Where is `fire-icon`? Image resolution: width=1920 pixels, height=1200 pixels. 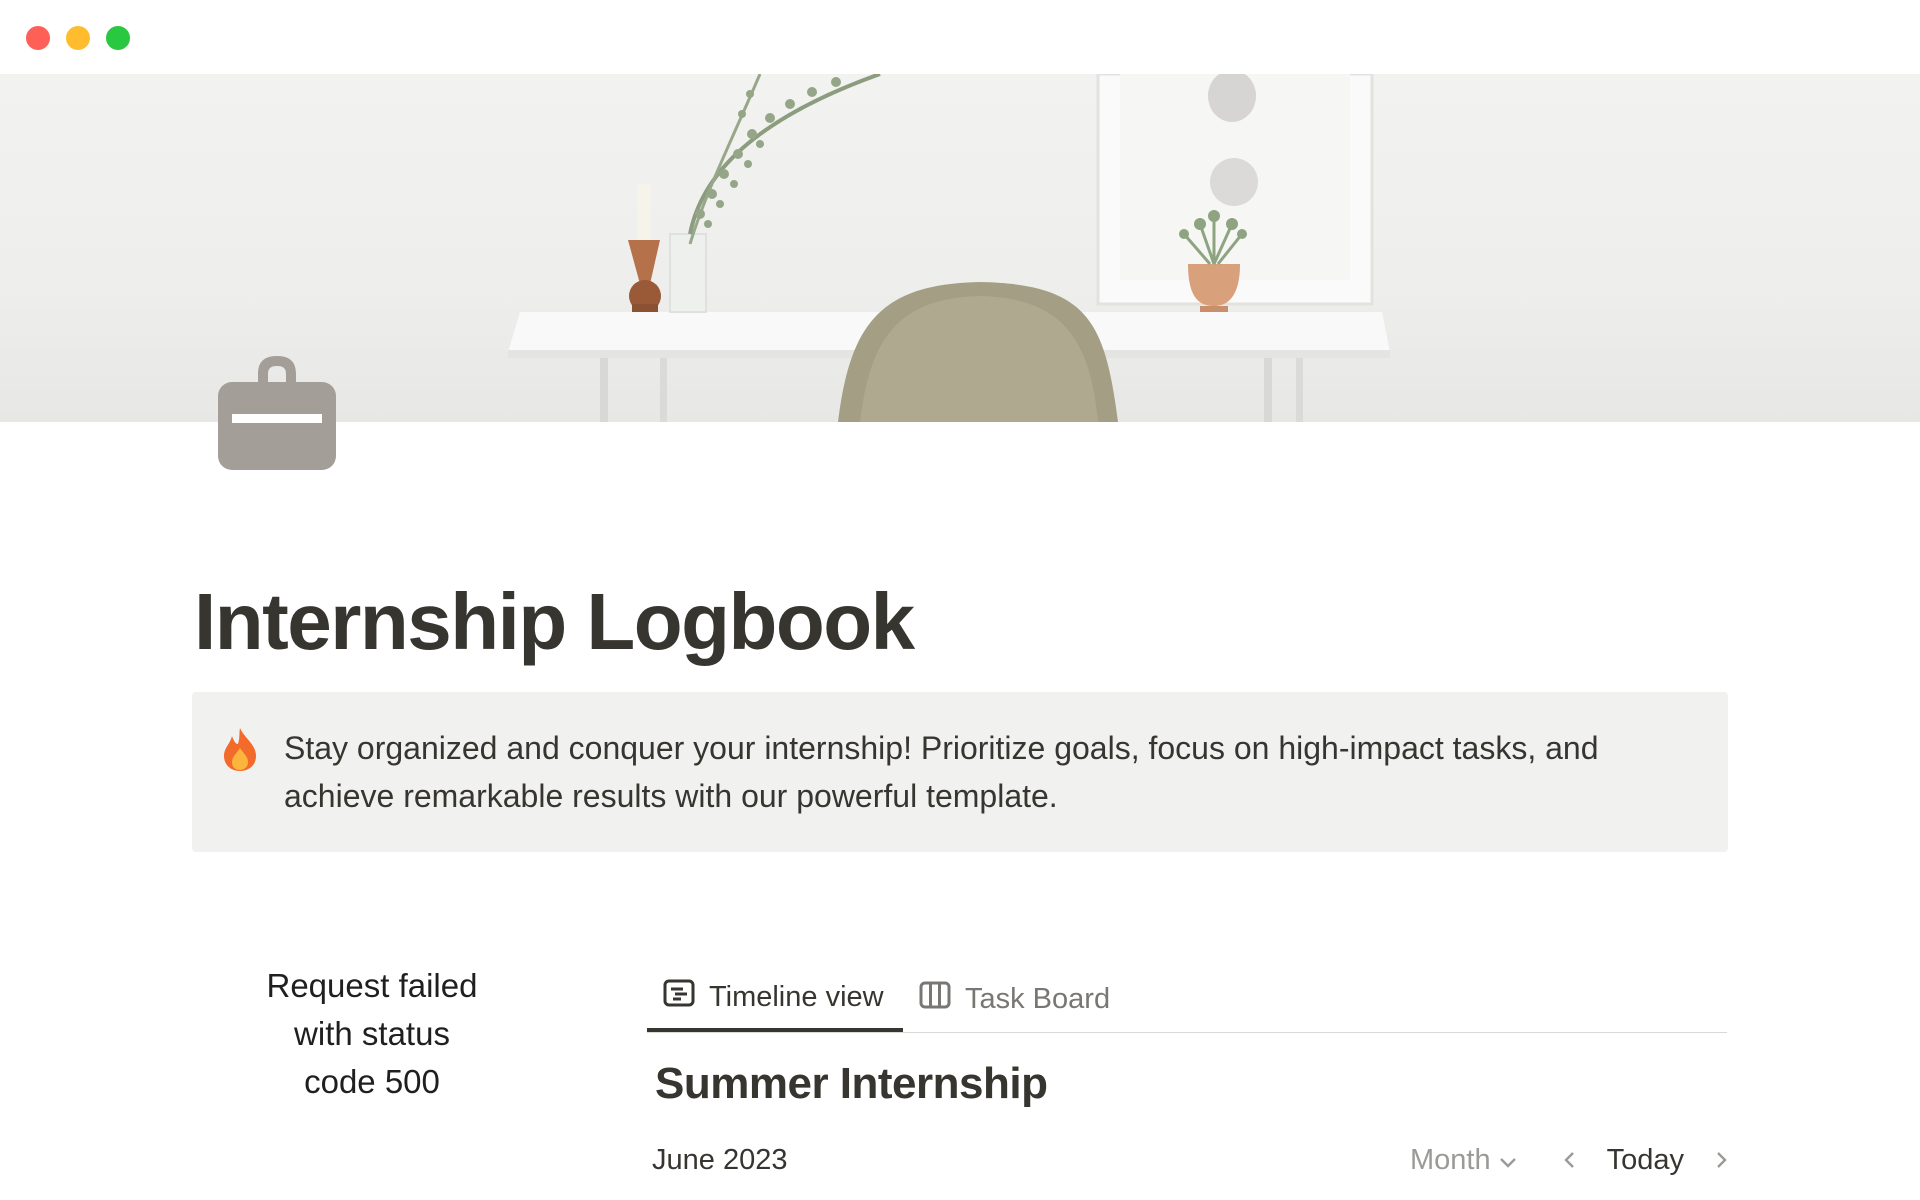 fire-icon is located at coordinates (240, 749).